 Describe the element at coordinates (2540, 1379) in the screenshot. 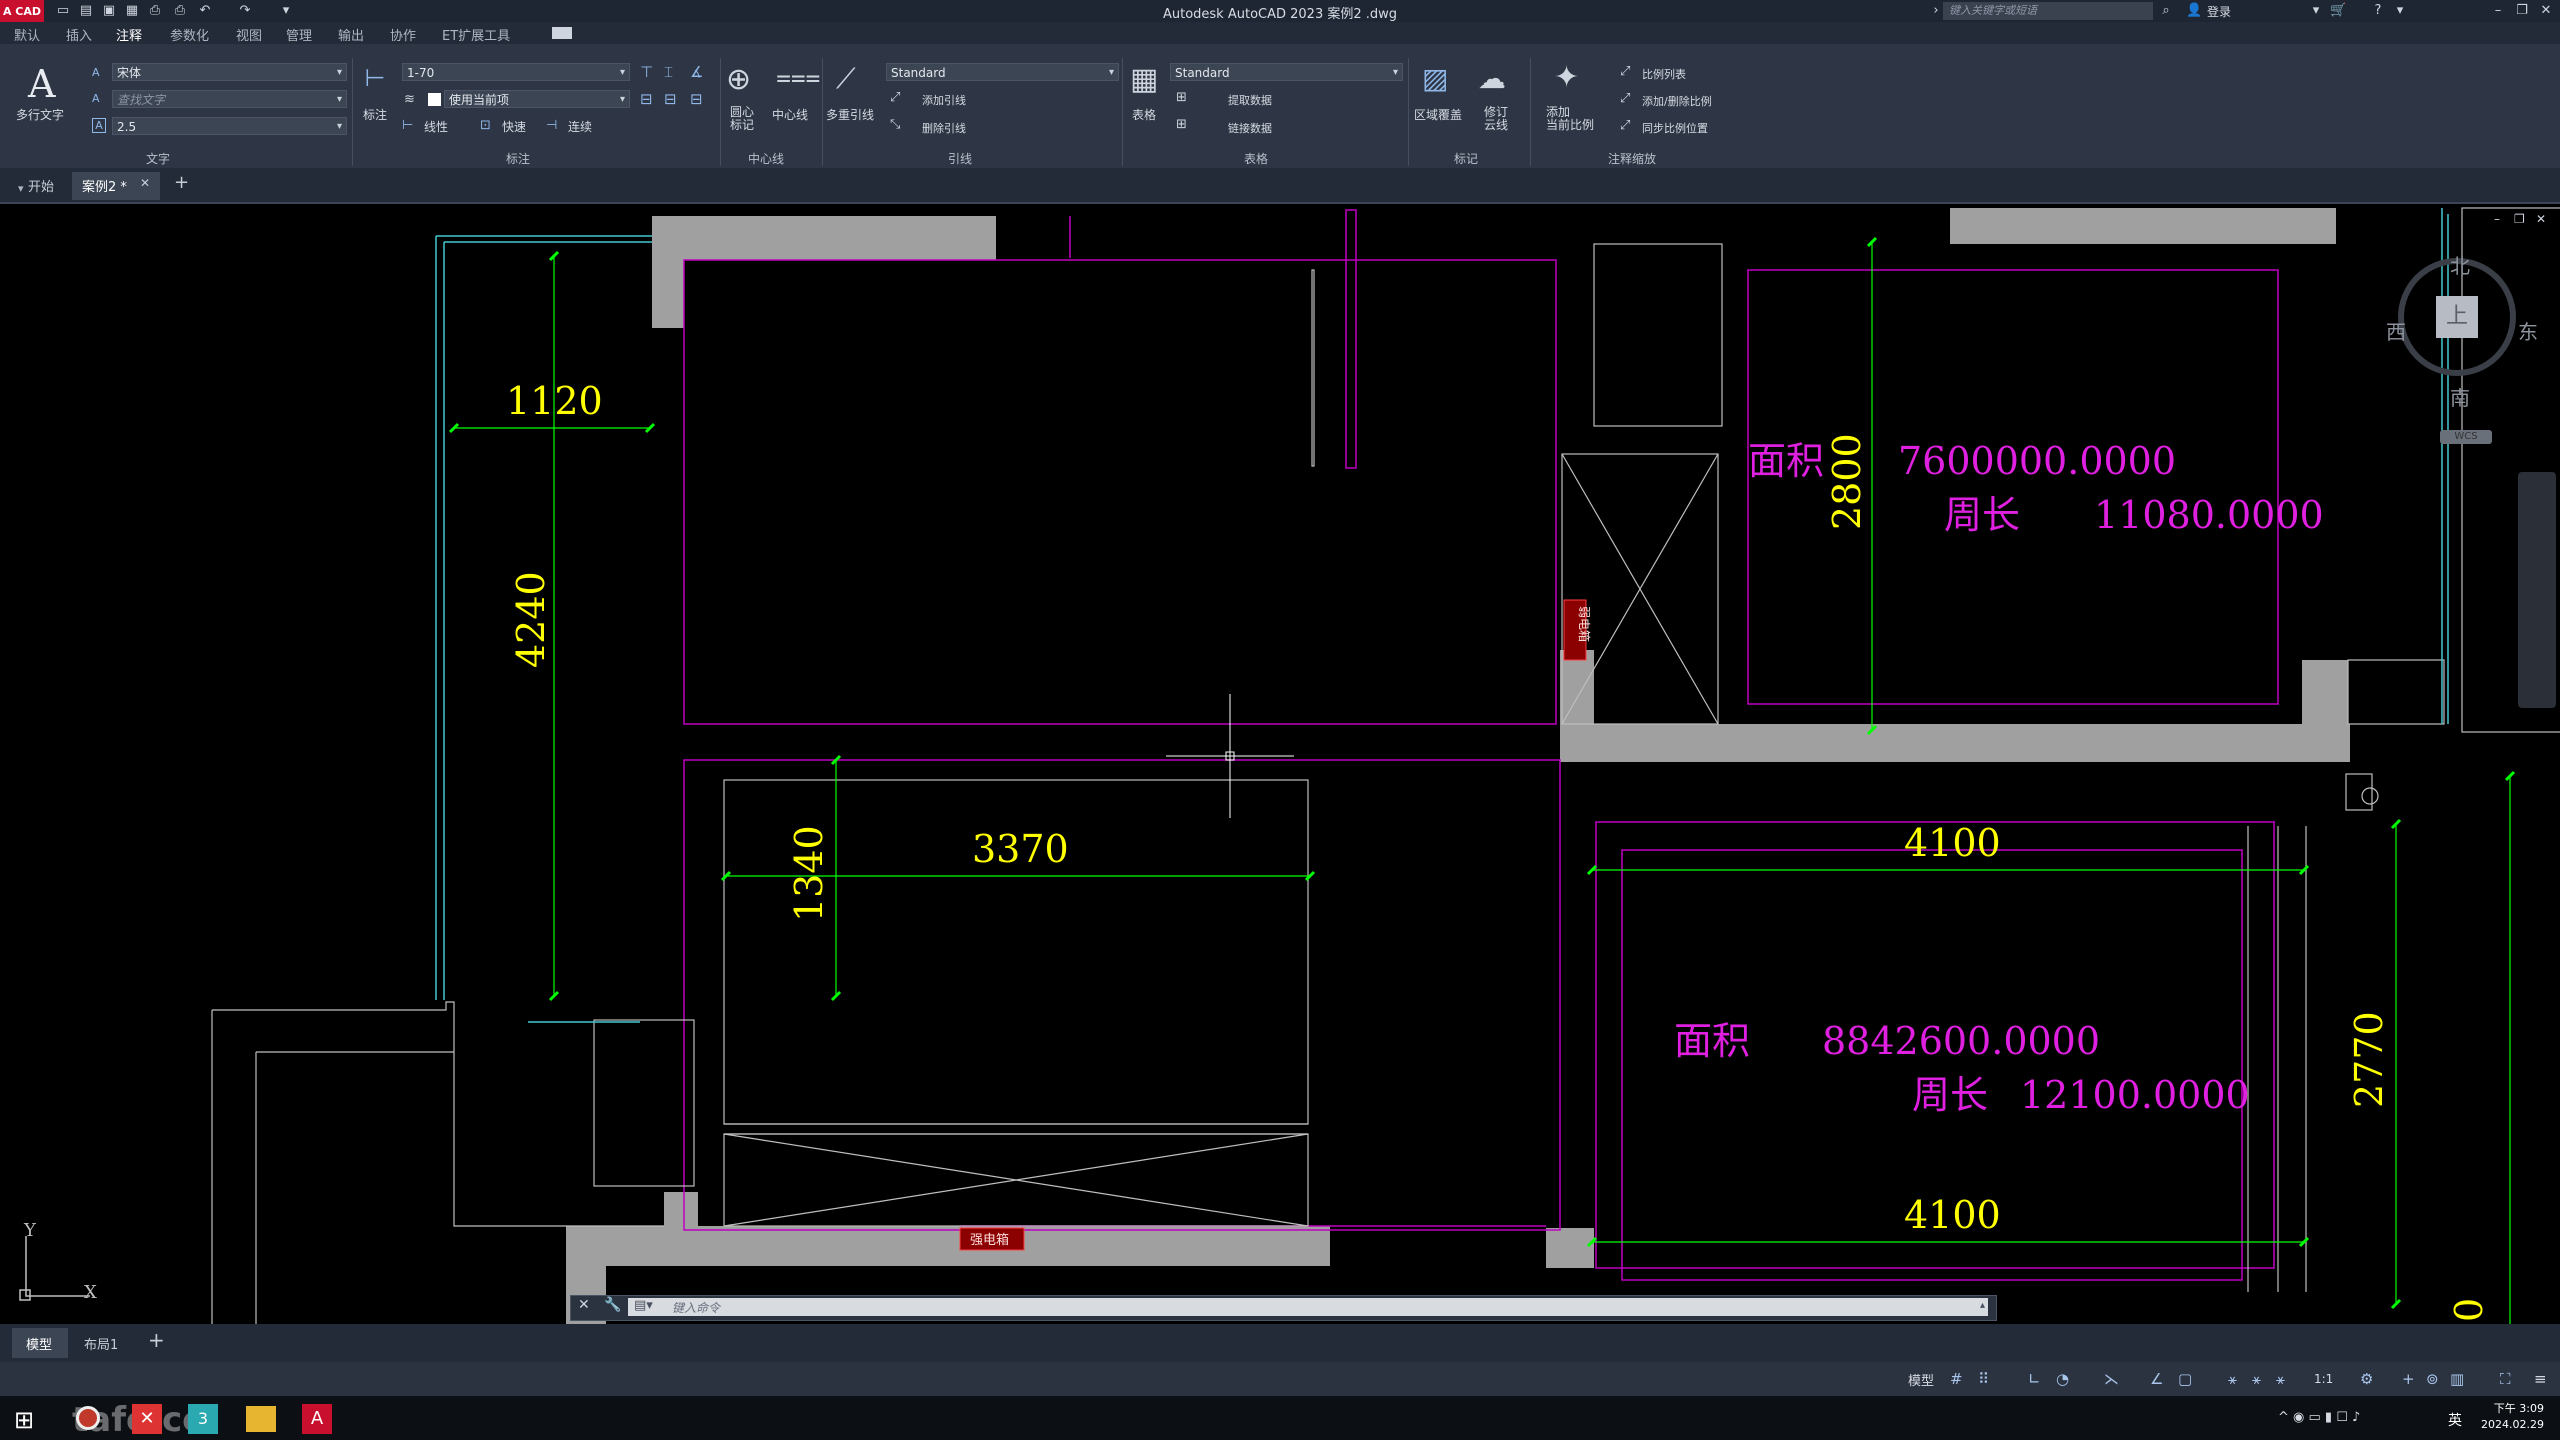

I see `customize-menu-icon: ≡` at that location.